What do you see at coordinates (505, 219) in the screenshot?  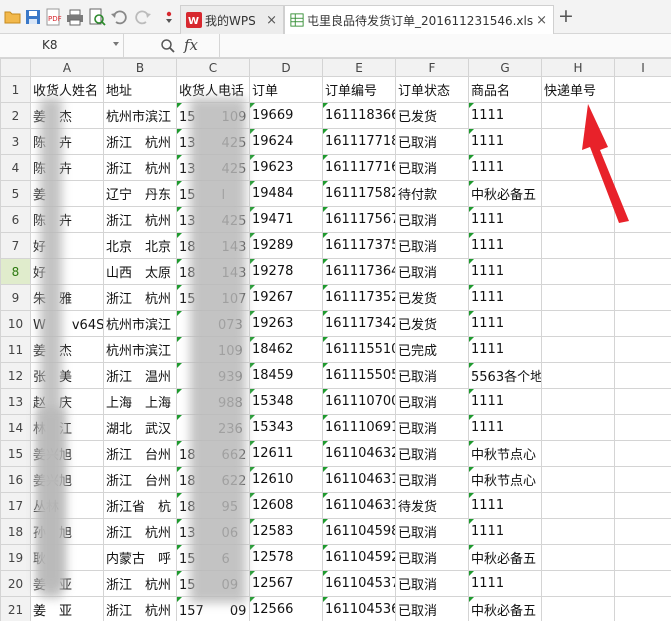 I see `cell-g6: 1111` at bounding box center [505, 219].